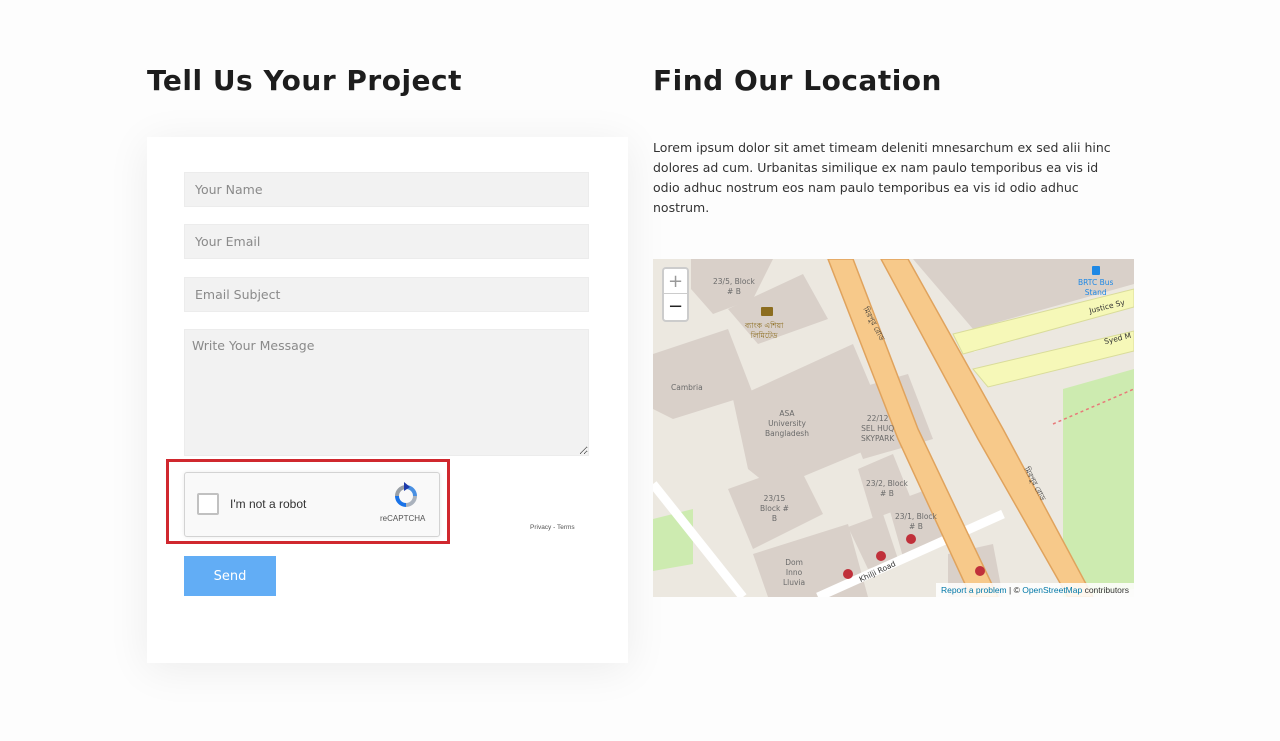 Image resolution: width=1280 pixels, height=741 pixels. Describe the element at coordinates (797, 80) in the screenshot. I see `location-title: Find Our Location` at that location.